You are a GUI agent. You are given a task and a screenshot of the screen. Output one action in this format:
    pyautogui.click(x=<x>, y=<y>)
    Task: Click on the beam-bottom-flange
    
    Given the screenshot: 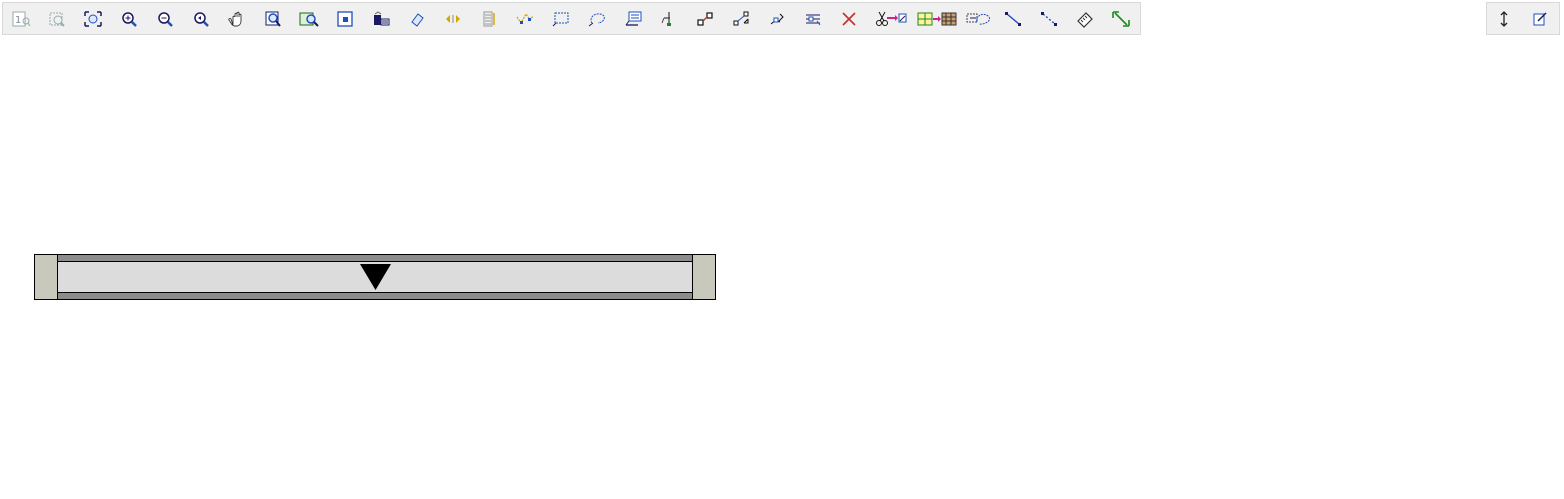 What is the action you would take?
    pyautogui.click(x=375, y=296)
    